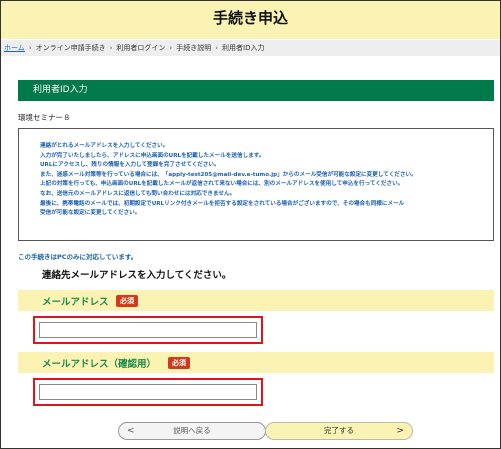  I want to click on email-confirm-field-highlight, so click(148, 392).